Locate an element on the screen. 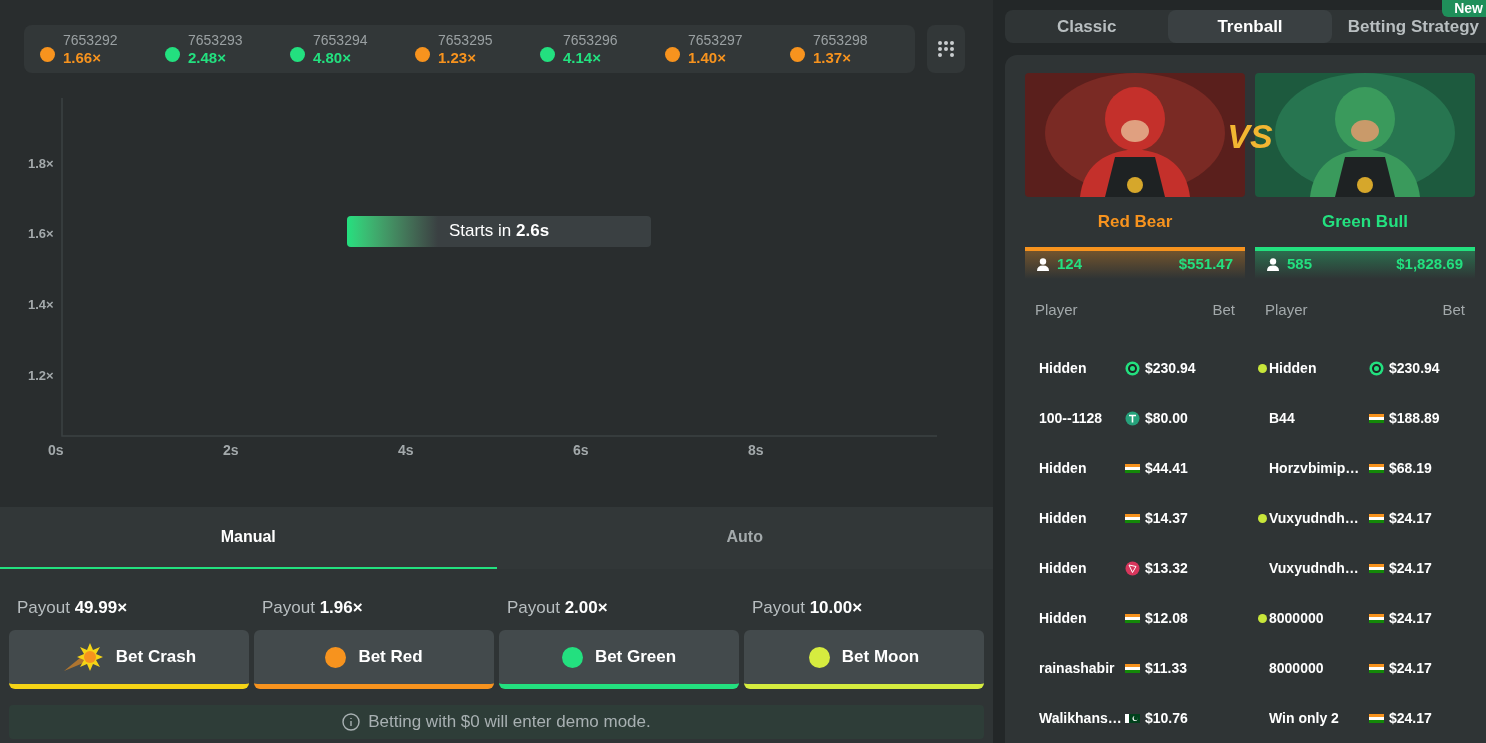 This screenshot has width=1486, height=743. vs-text: VS is located at coordinates (1250, 136).